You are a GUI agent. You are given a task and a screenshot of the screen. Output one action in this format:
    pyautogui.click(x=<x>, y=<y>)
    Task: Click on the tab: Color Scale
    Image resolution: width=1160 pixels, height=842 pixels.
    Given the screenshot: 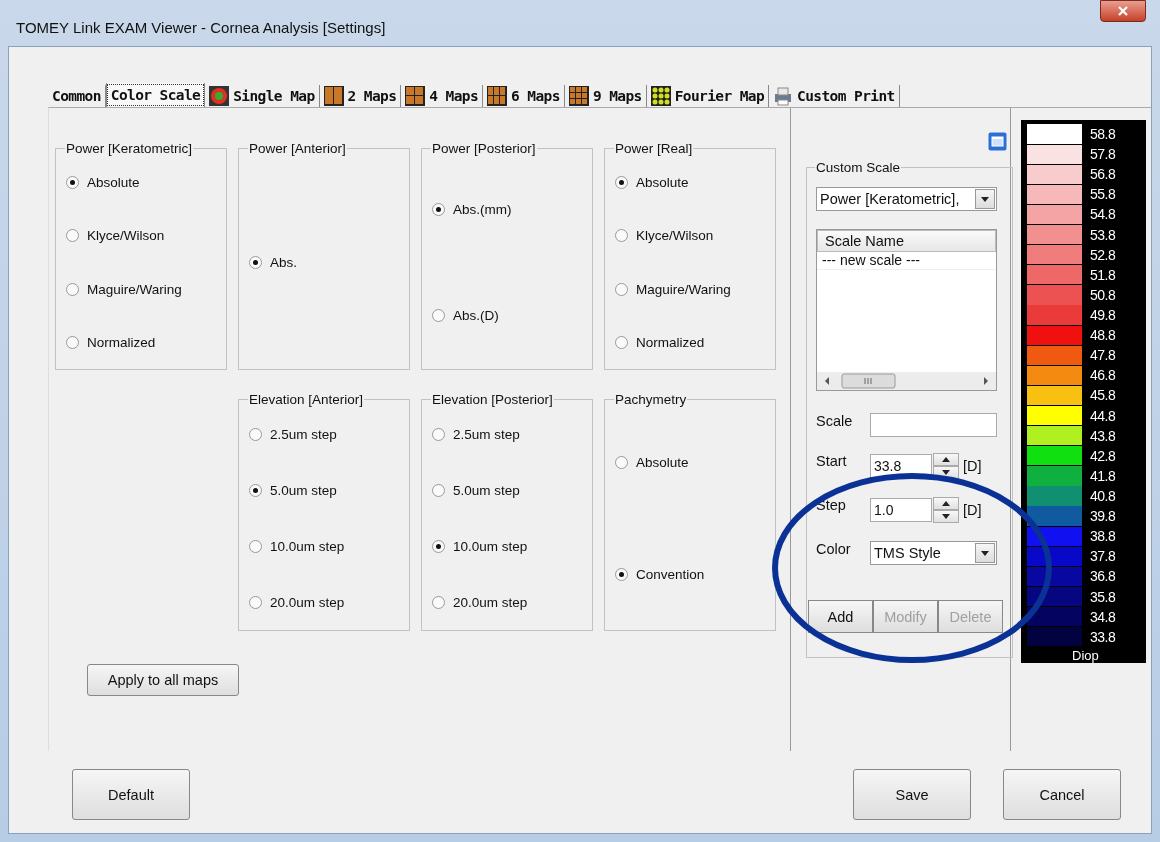 What is the action you would take?
    pyautogui.click(x=155, y=95)
    